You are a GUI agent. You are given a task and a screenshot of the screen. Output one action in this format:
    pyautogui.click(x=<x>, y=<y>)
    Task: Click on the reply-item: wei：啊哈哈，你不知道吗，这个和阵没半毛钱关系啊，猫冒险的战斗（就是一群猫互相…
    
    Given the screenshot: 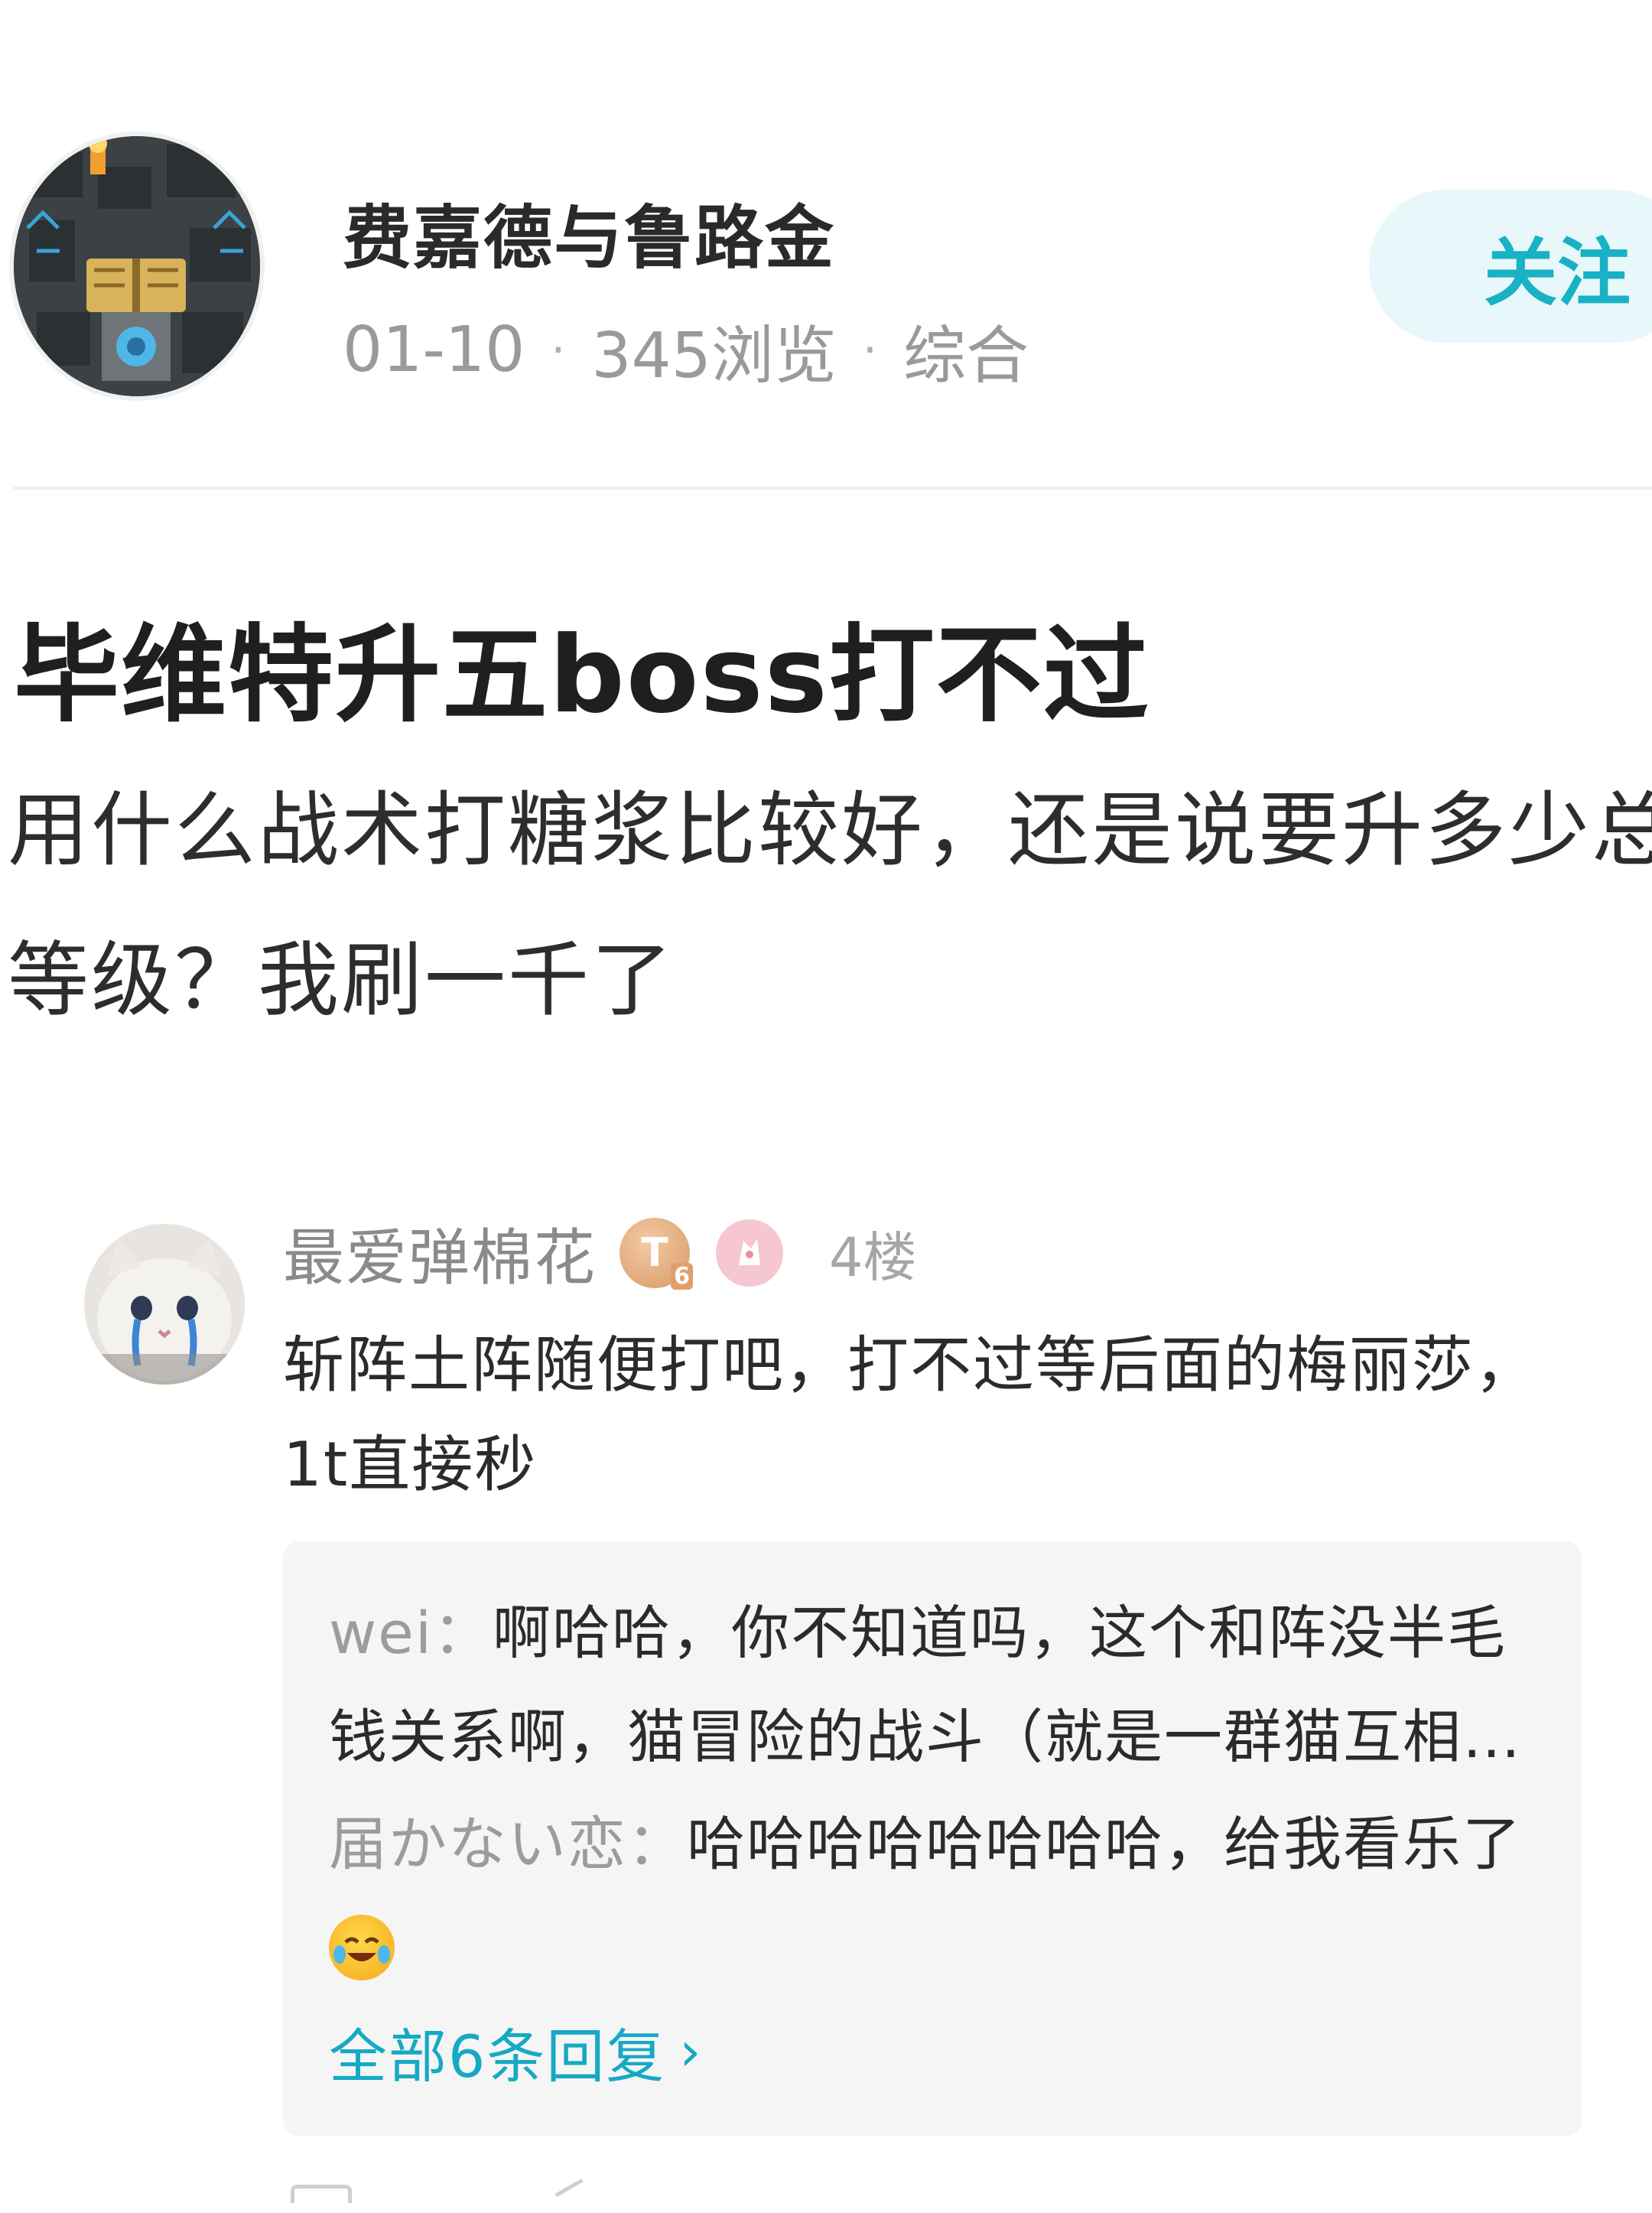 What is the action you would take?
    pyautogui.click(x=941, y=1685)
    